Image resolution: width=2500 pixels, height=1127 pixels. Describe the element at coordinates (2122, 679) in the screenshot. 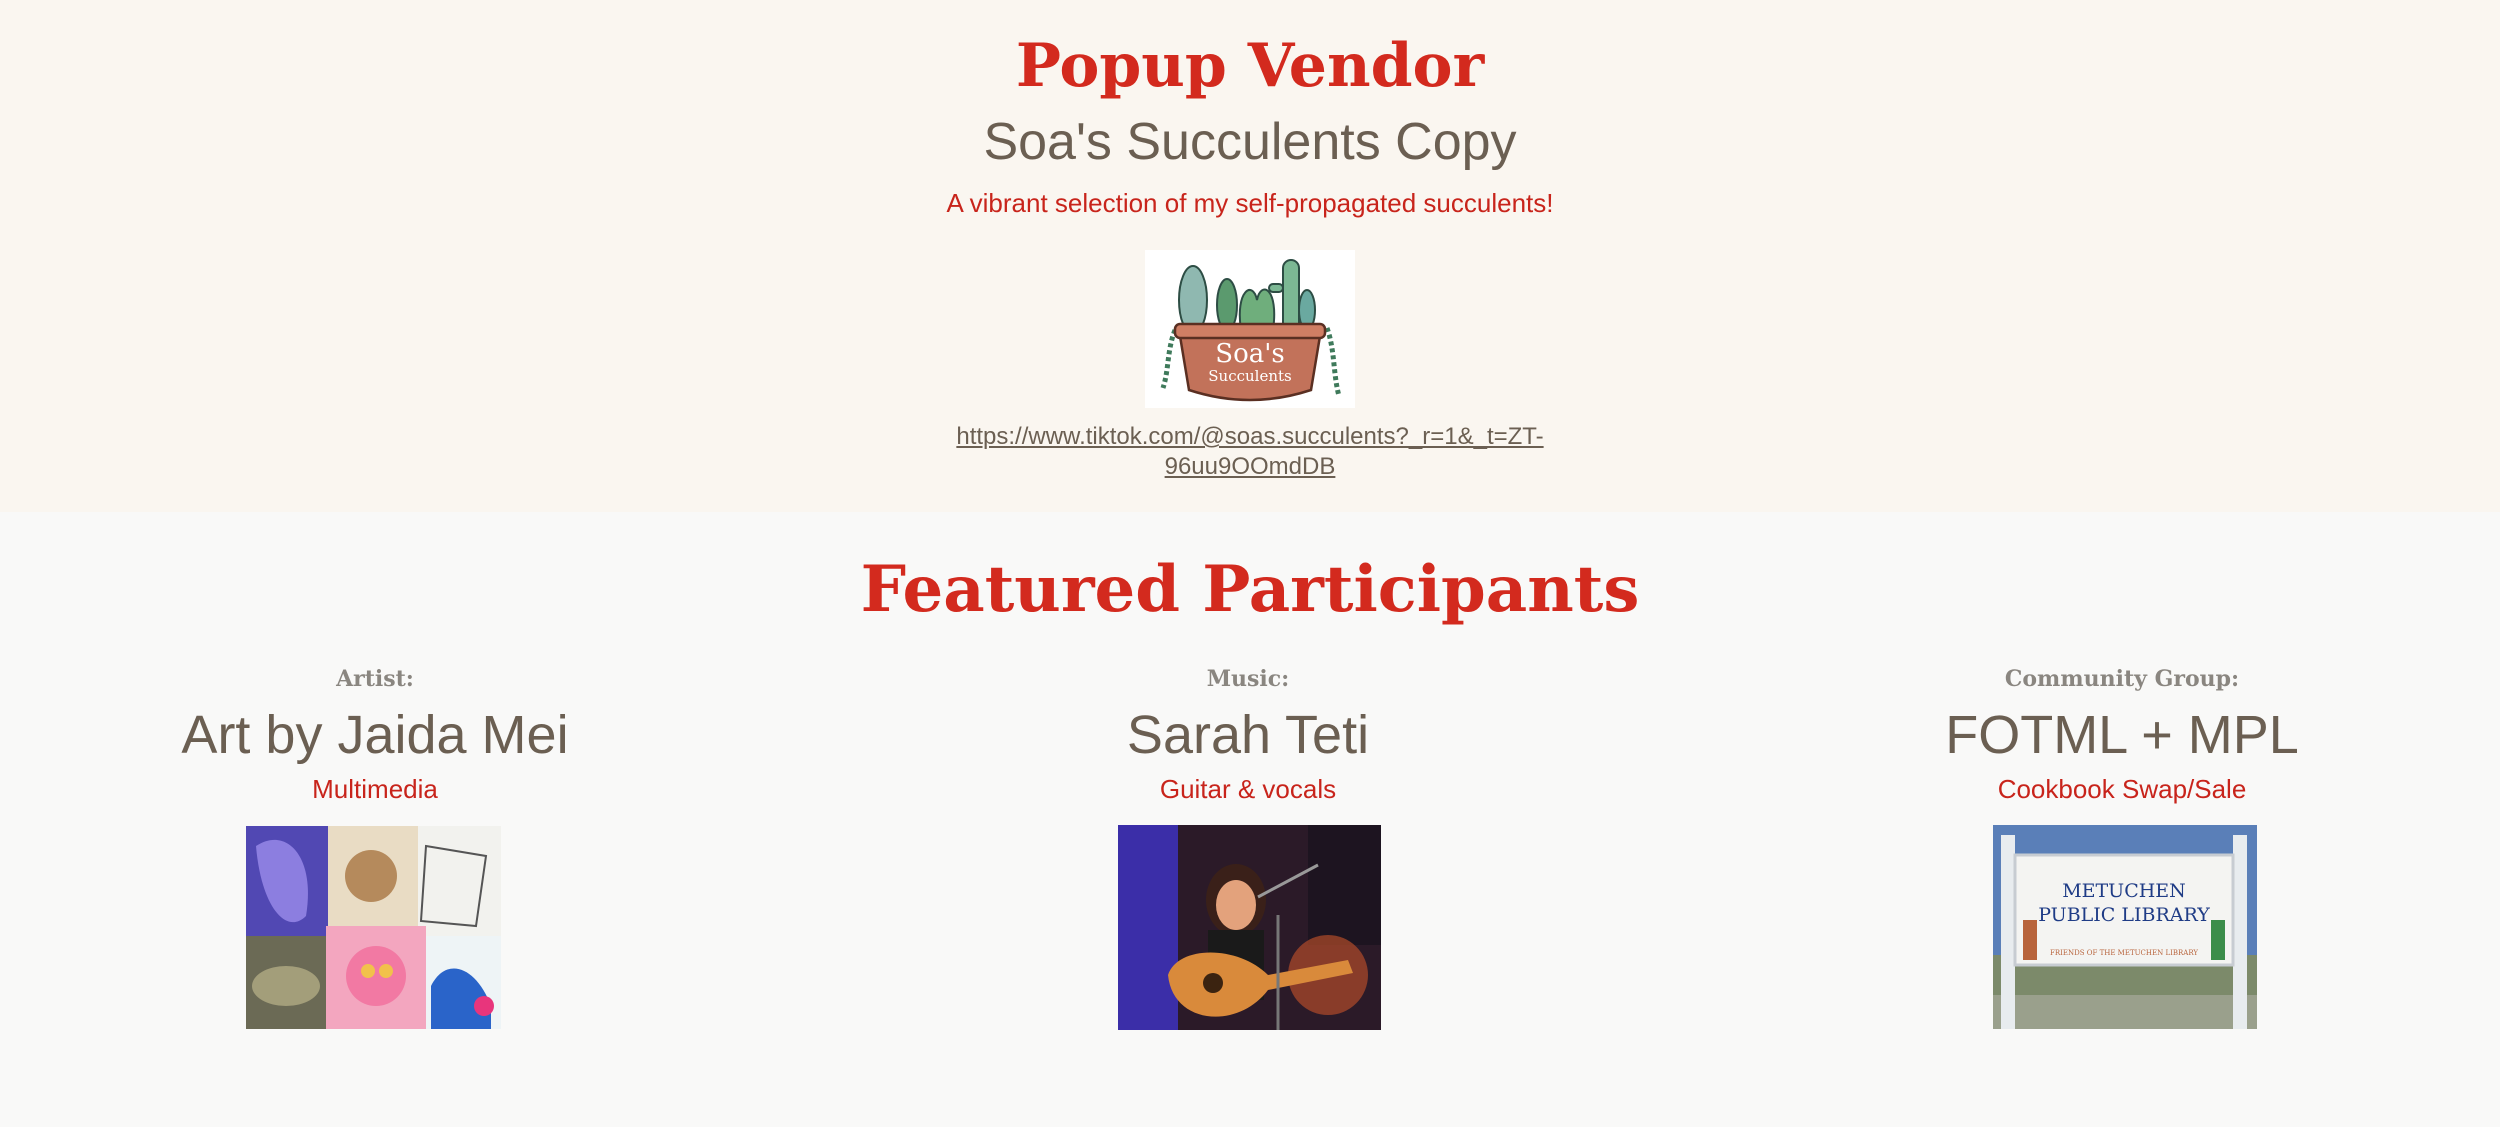

I see `participant-category: Community Group:` at that location.